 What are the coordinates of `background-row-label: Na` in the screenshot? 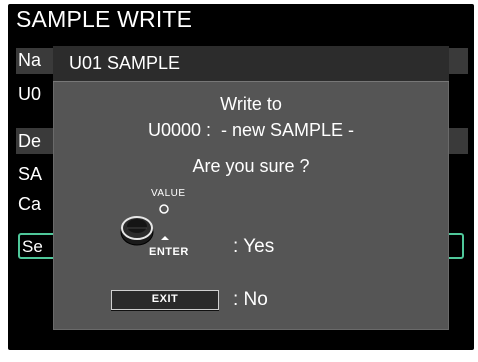 It's located at (30, 60).